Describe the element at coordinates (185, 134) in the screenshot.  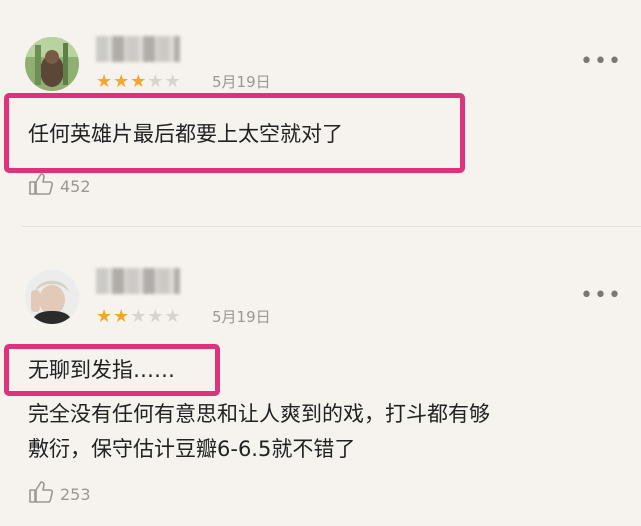
I see `review-text: 任何英雄片最后都要上太空就对了` at that location.